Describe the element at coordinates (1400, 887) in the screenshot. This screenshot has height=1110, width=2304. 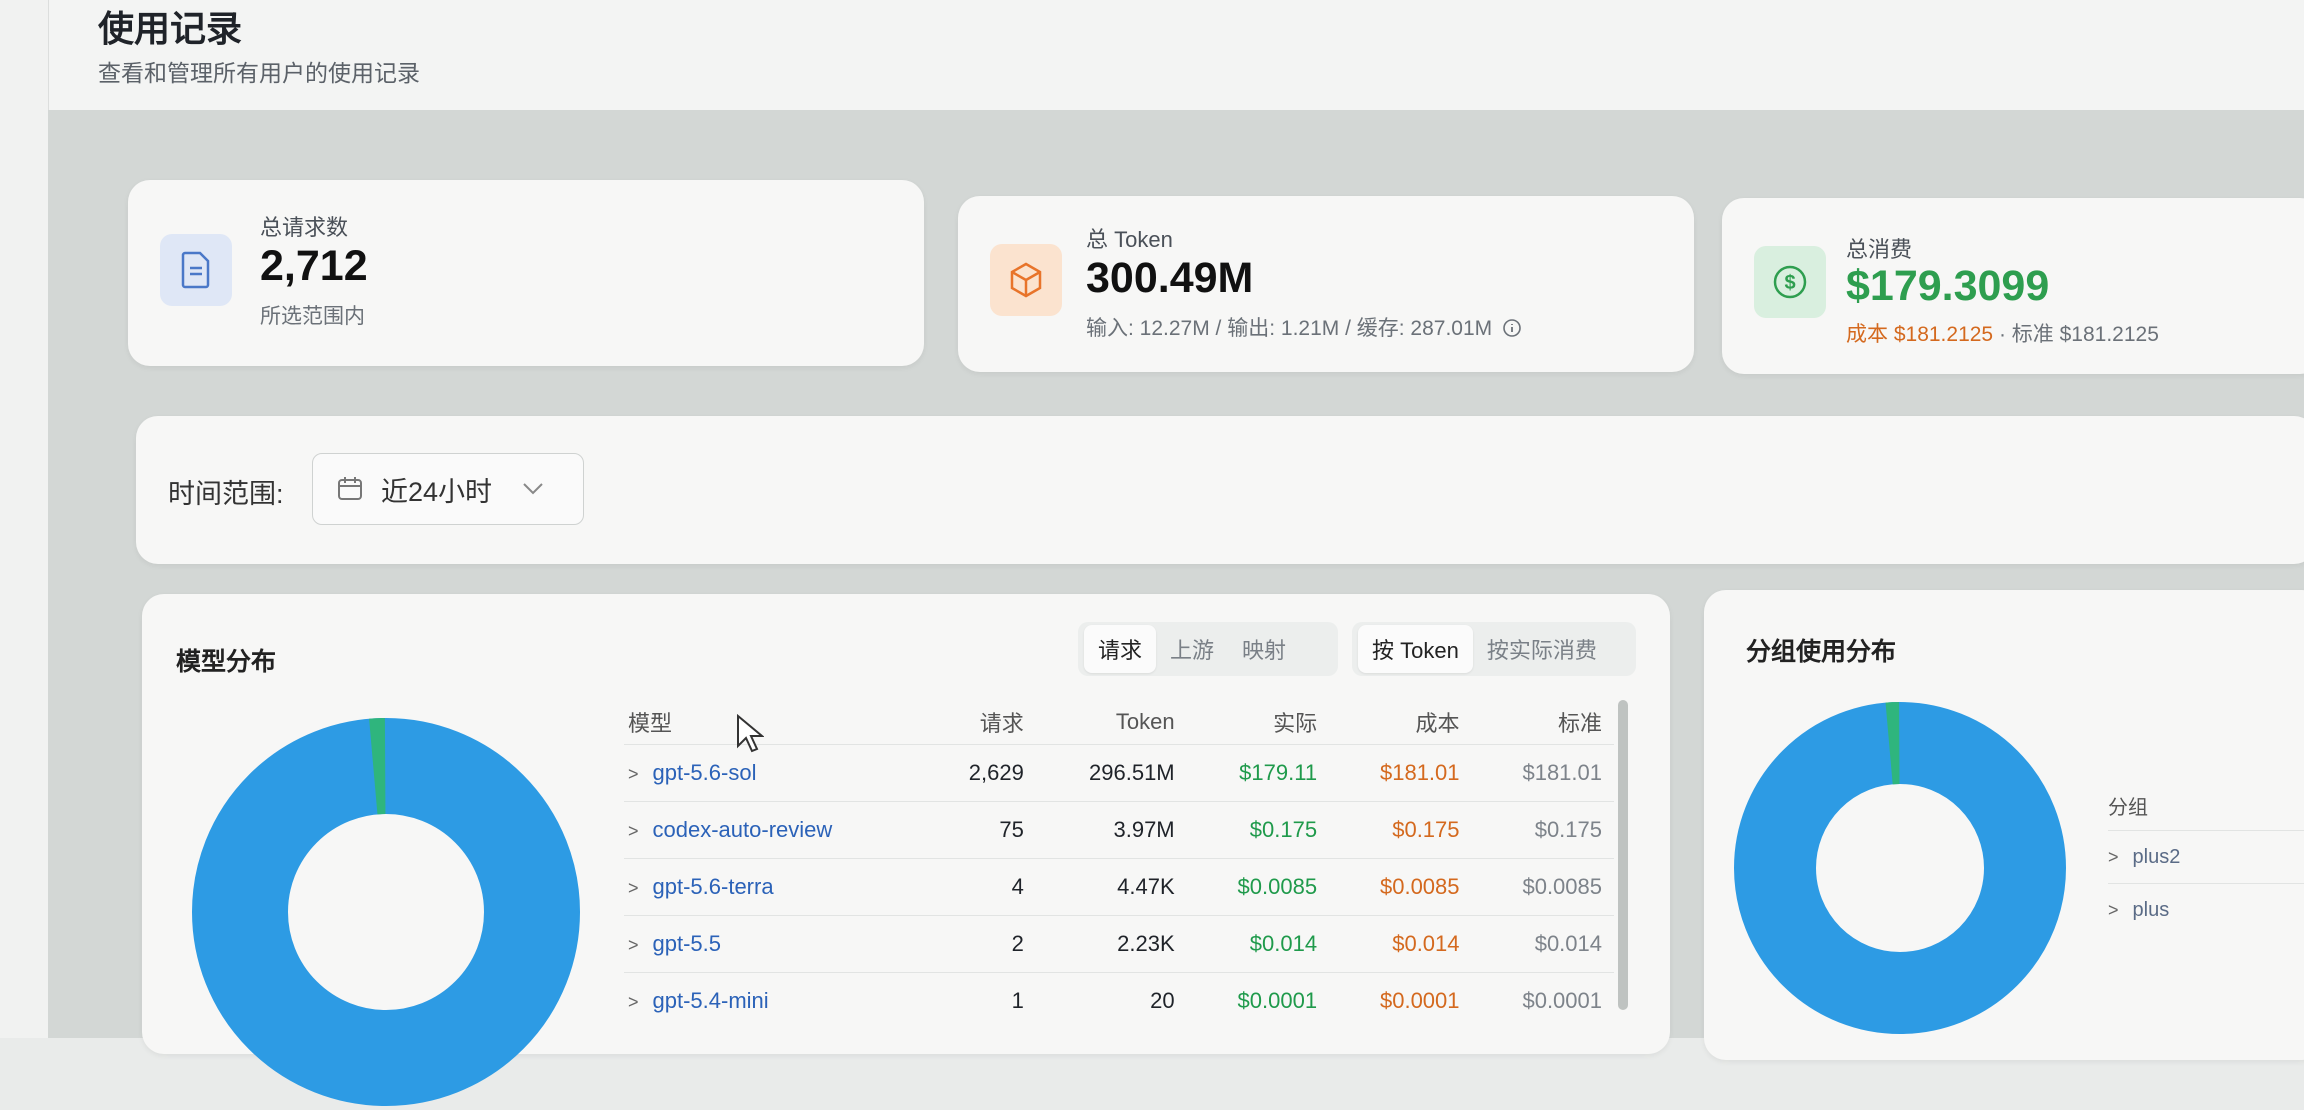
I see `cell-cost: $0.0085` at that location.